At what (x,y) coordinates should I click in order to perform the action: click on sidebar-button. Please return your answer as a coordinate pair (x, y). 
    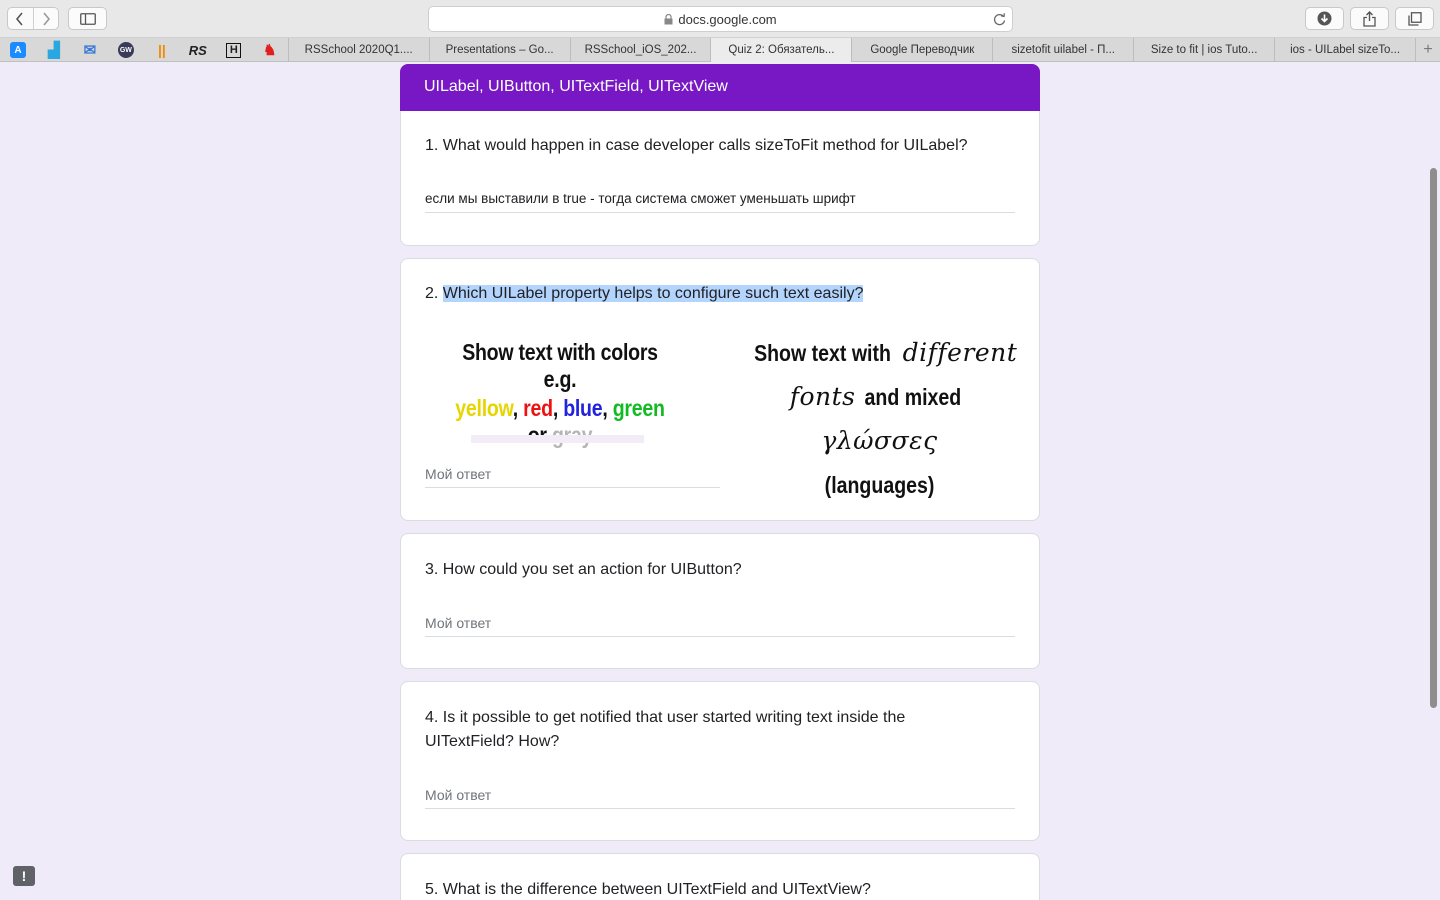
    Looking at the image, I should click on (87, 18).